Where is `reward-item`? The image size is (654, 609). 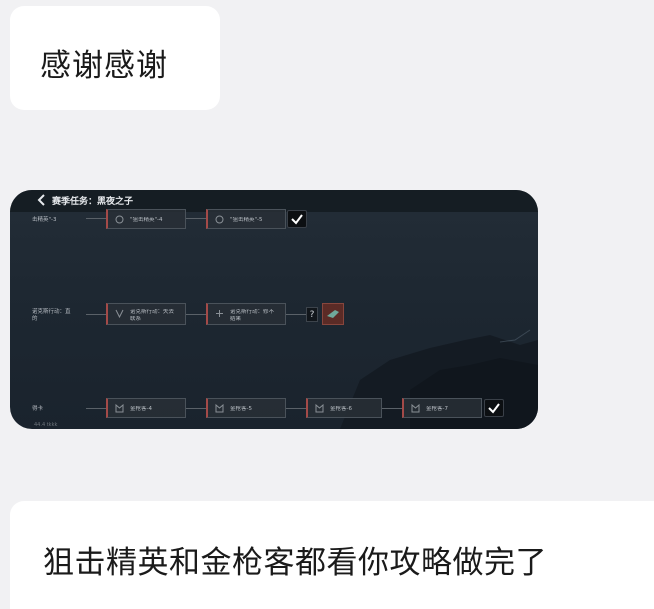
reward-item is located at coordinates (333, 314).